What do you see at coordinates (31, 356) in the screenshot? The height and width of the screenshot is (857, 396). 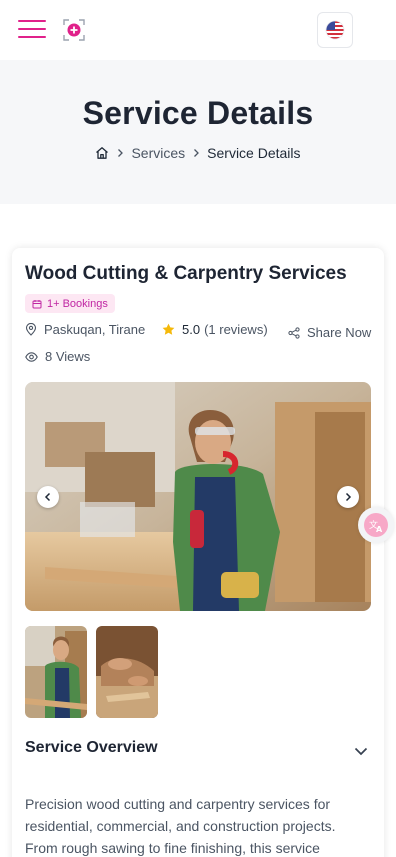 I see `eye-icon` at bounding box center [31, 356].